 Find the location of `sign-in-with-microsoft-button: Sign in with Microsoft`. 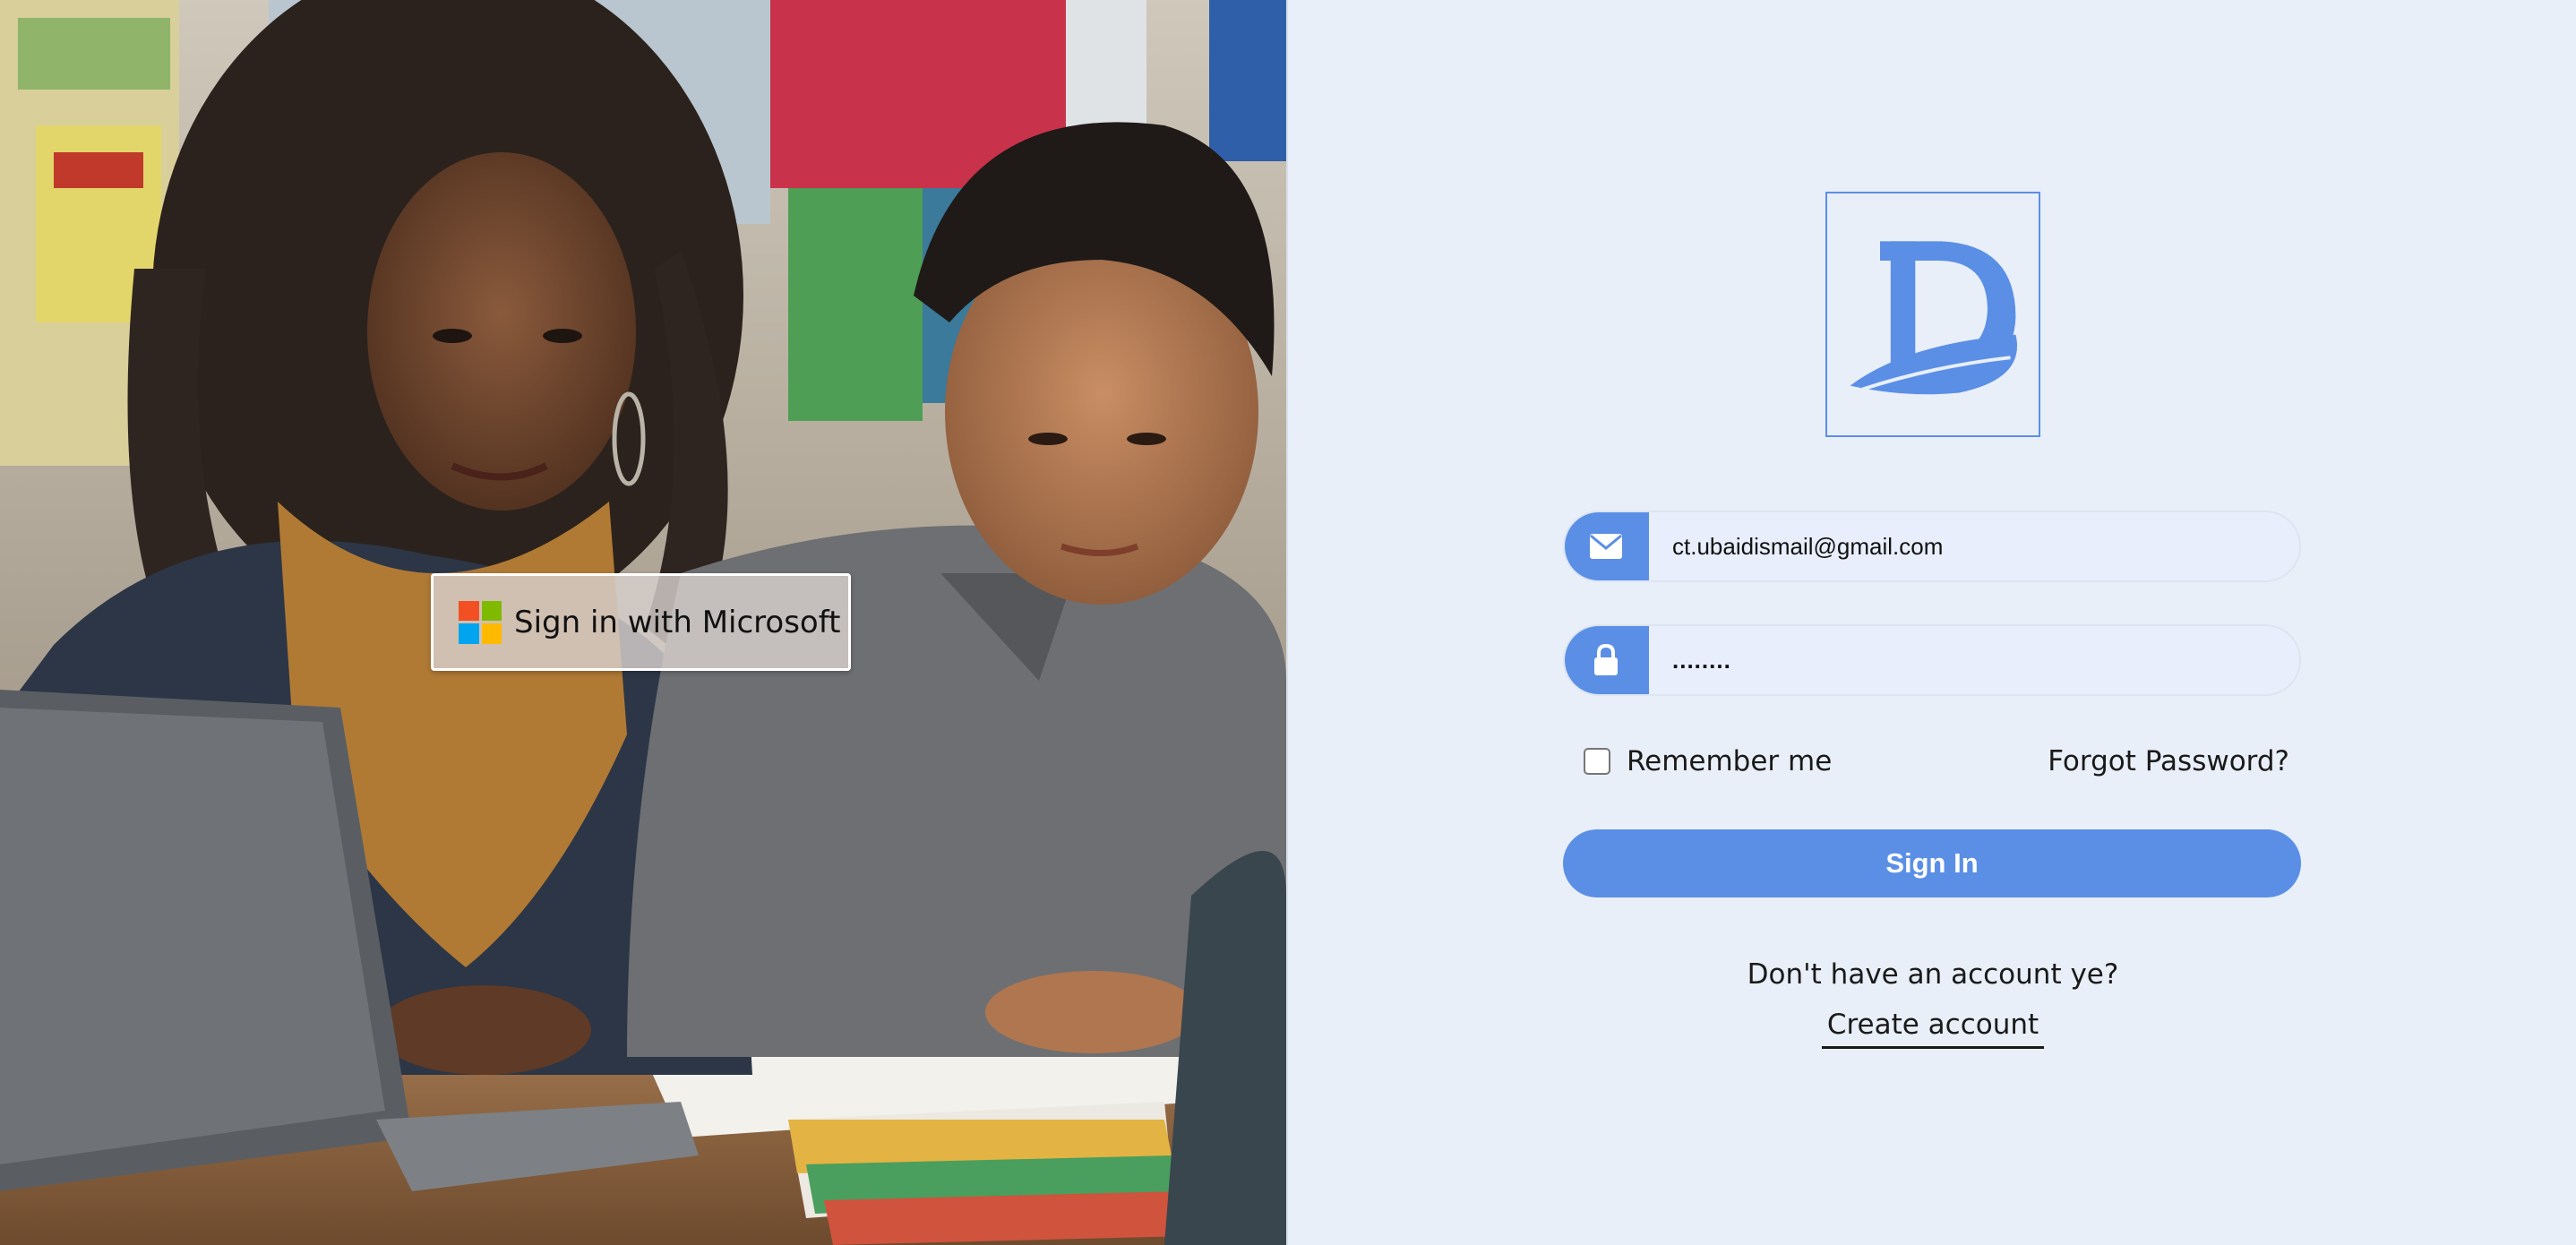

sign-in-with-microsoft-button: Sign in with Microsoft is located at coordinates (641, 622).